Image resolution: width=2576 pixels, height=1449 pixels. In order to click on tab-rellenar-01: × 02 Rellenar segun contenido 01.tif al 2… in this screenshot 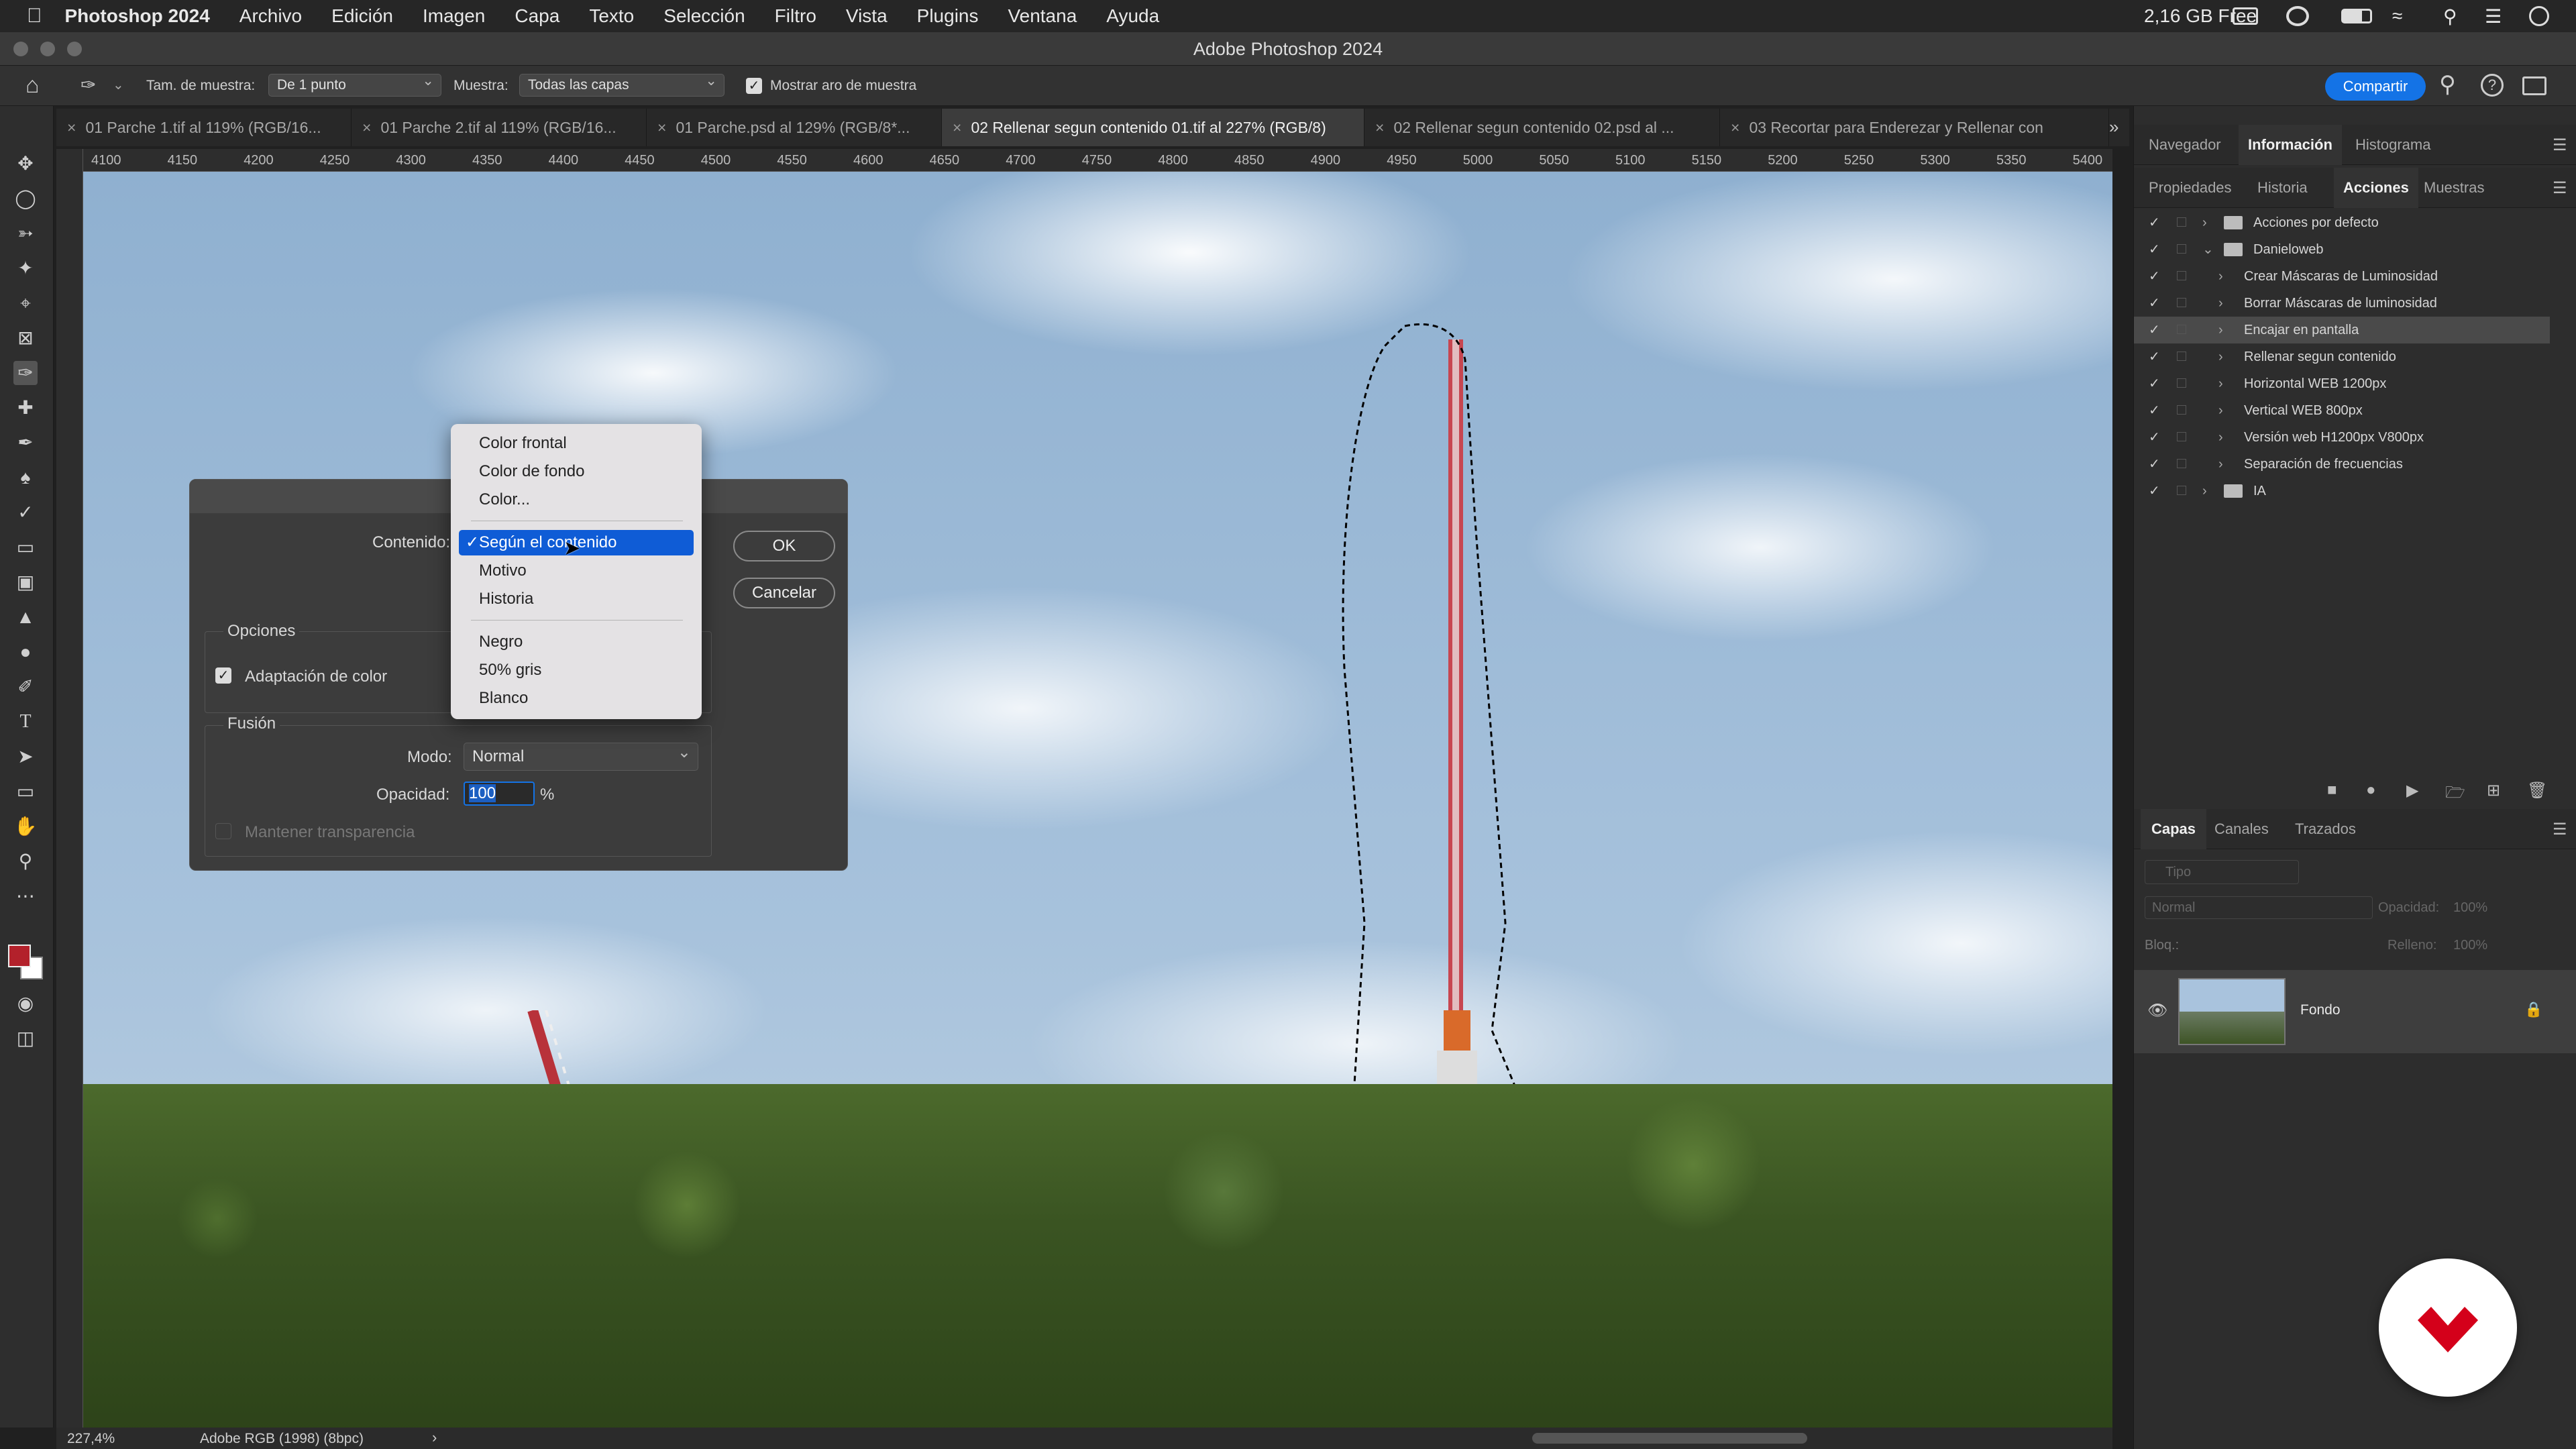, I will do `click(1153, 127)`.